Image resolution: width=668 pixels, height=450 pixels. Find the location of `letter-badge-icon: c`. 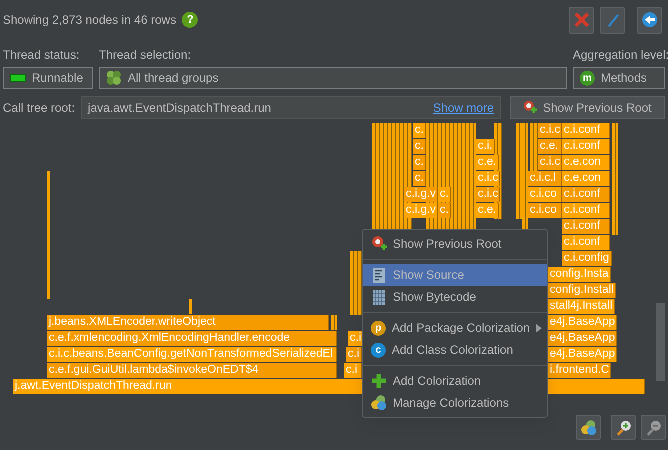

letter-badge-icon: c is located at coordinates (378, 350).